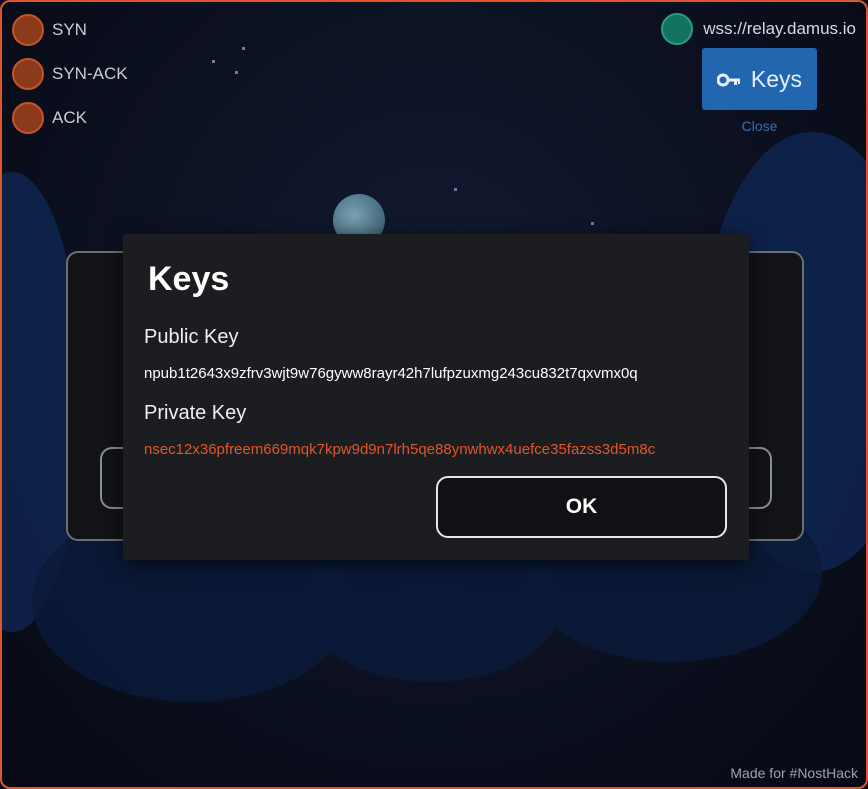 This screenshot has height=789, width=868. I want to click on status-ack: ACK, so click(49, 118).